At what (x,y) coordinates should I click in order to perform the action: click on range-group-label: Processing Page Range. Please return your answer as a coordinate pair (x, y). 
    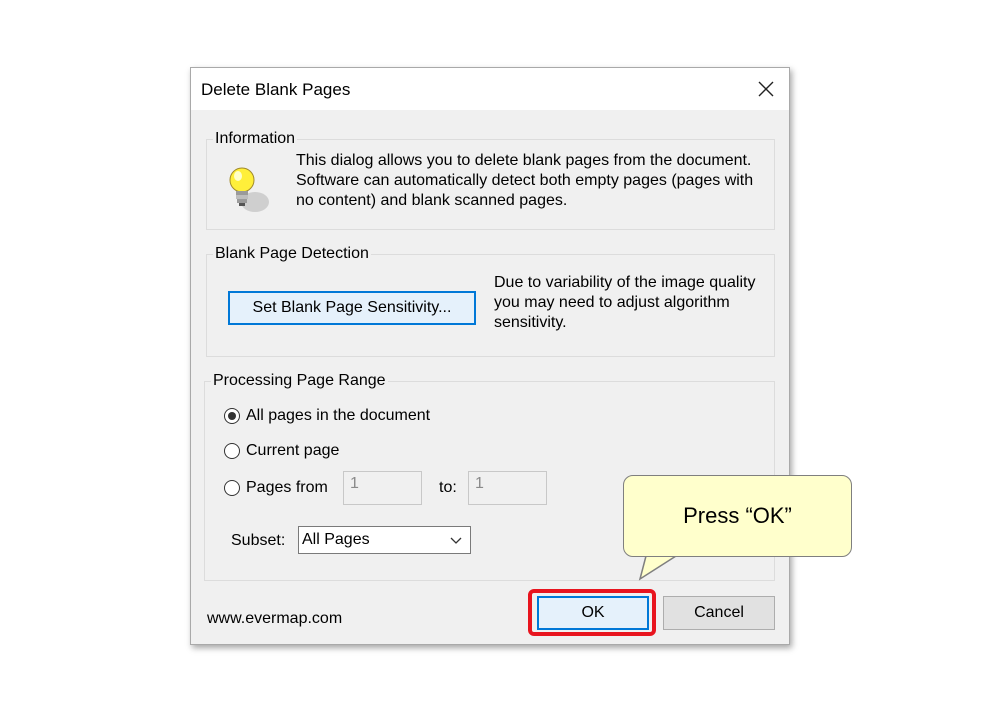
    Looking at the image, I should click on (299, 381).